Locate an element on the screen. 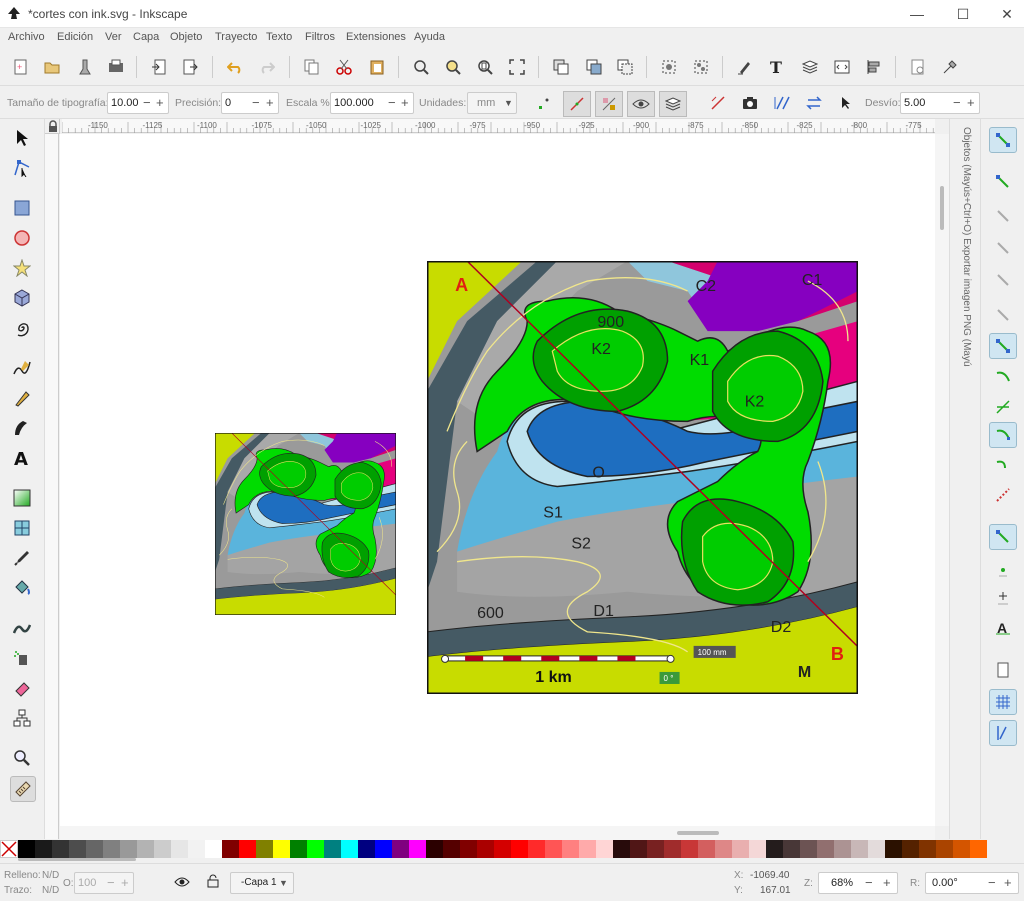 This screenshot has height=901, width=1024. measure-tool-icon is located at coordinates (23, 789).